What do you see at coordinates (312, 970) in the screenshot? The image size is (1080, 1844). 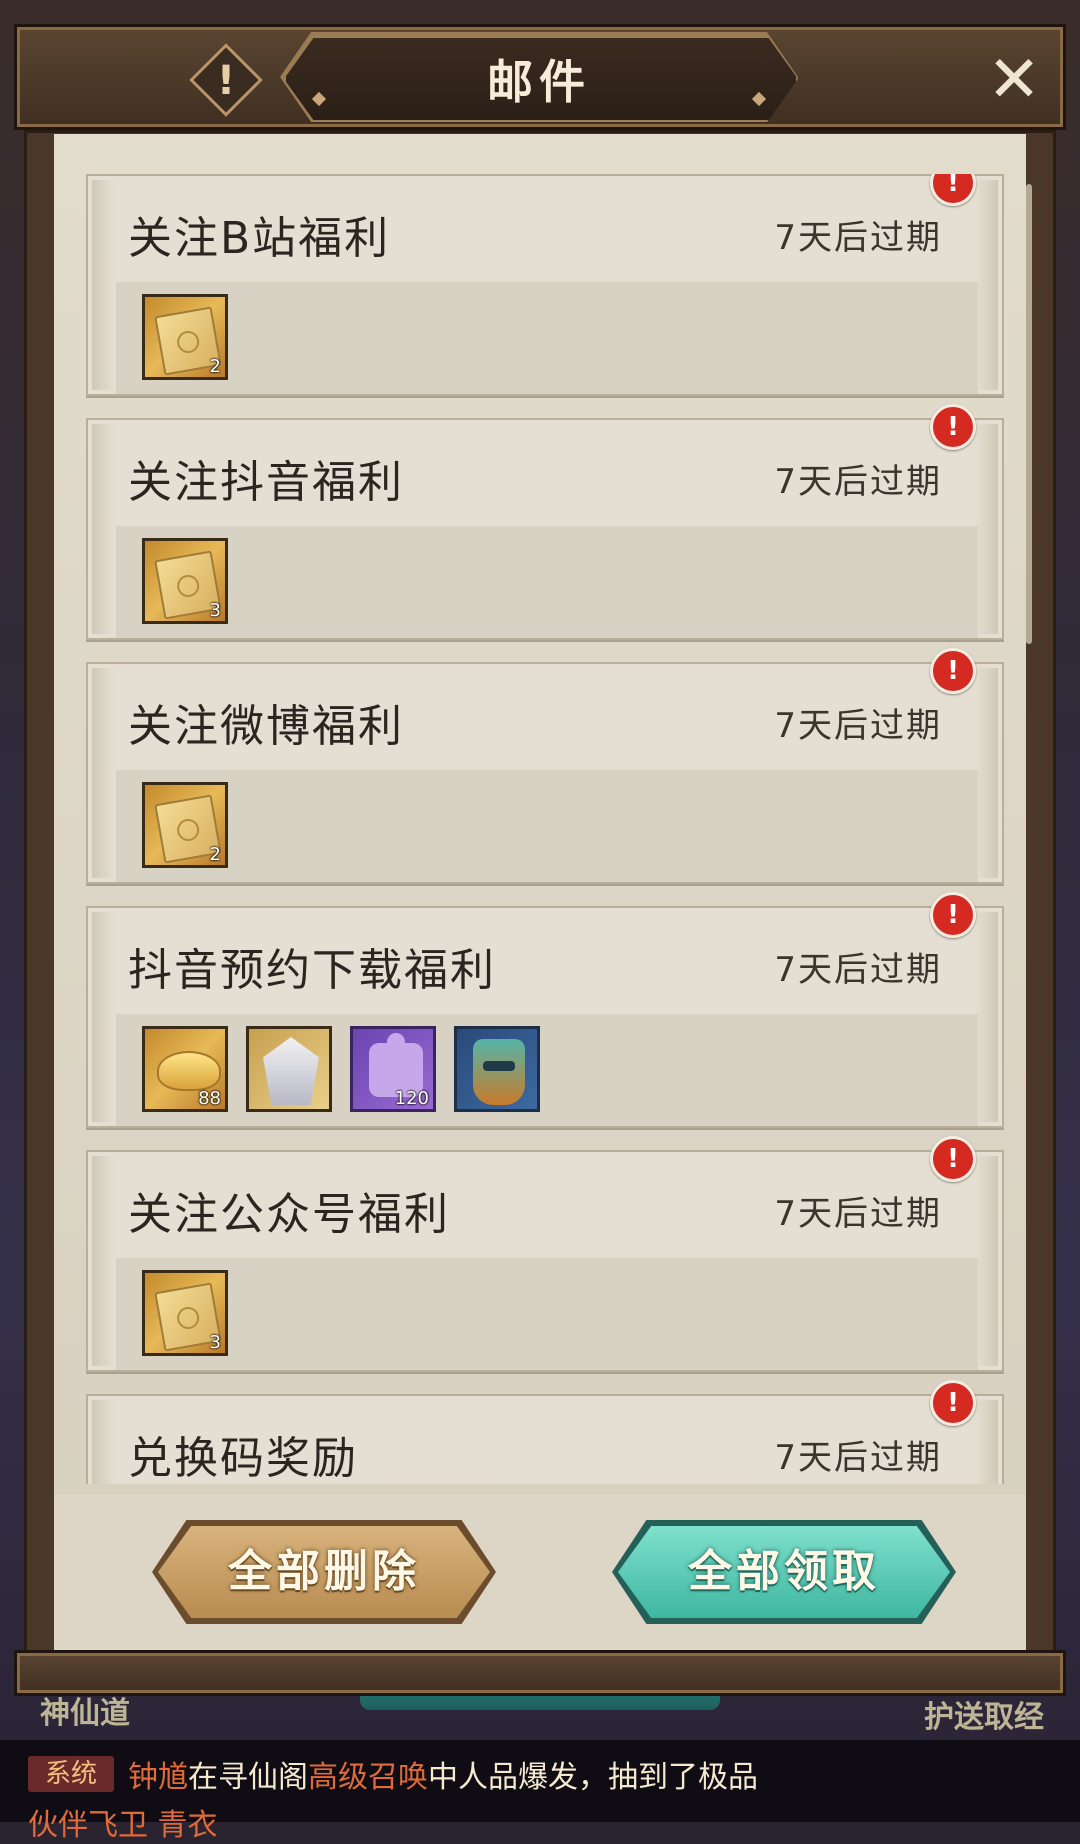 I see `mail-title: 抖音预约下载福利` at bounding box center [312, 970].